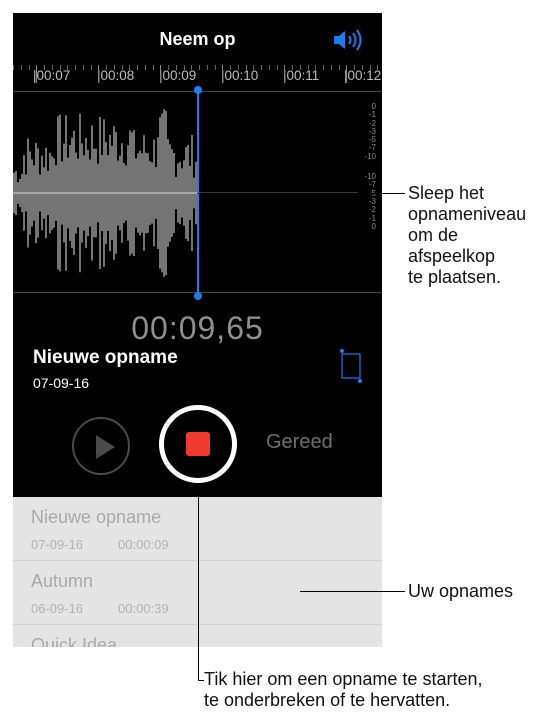 Image resolution: width=548 pixels, height=713 pixels. I want to click on ruler-label: |00:09, so click(178, 75).